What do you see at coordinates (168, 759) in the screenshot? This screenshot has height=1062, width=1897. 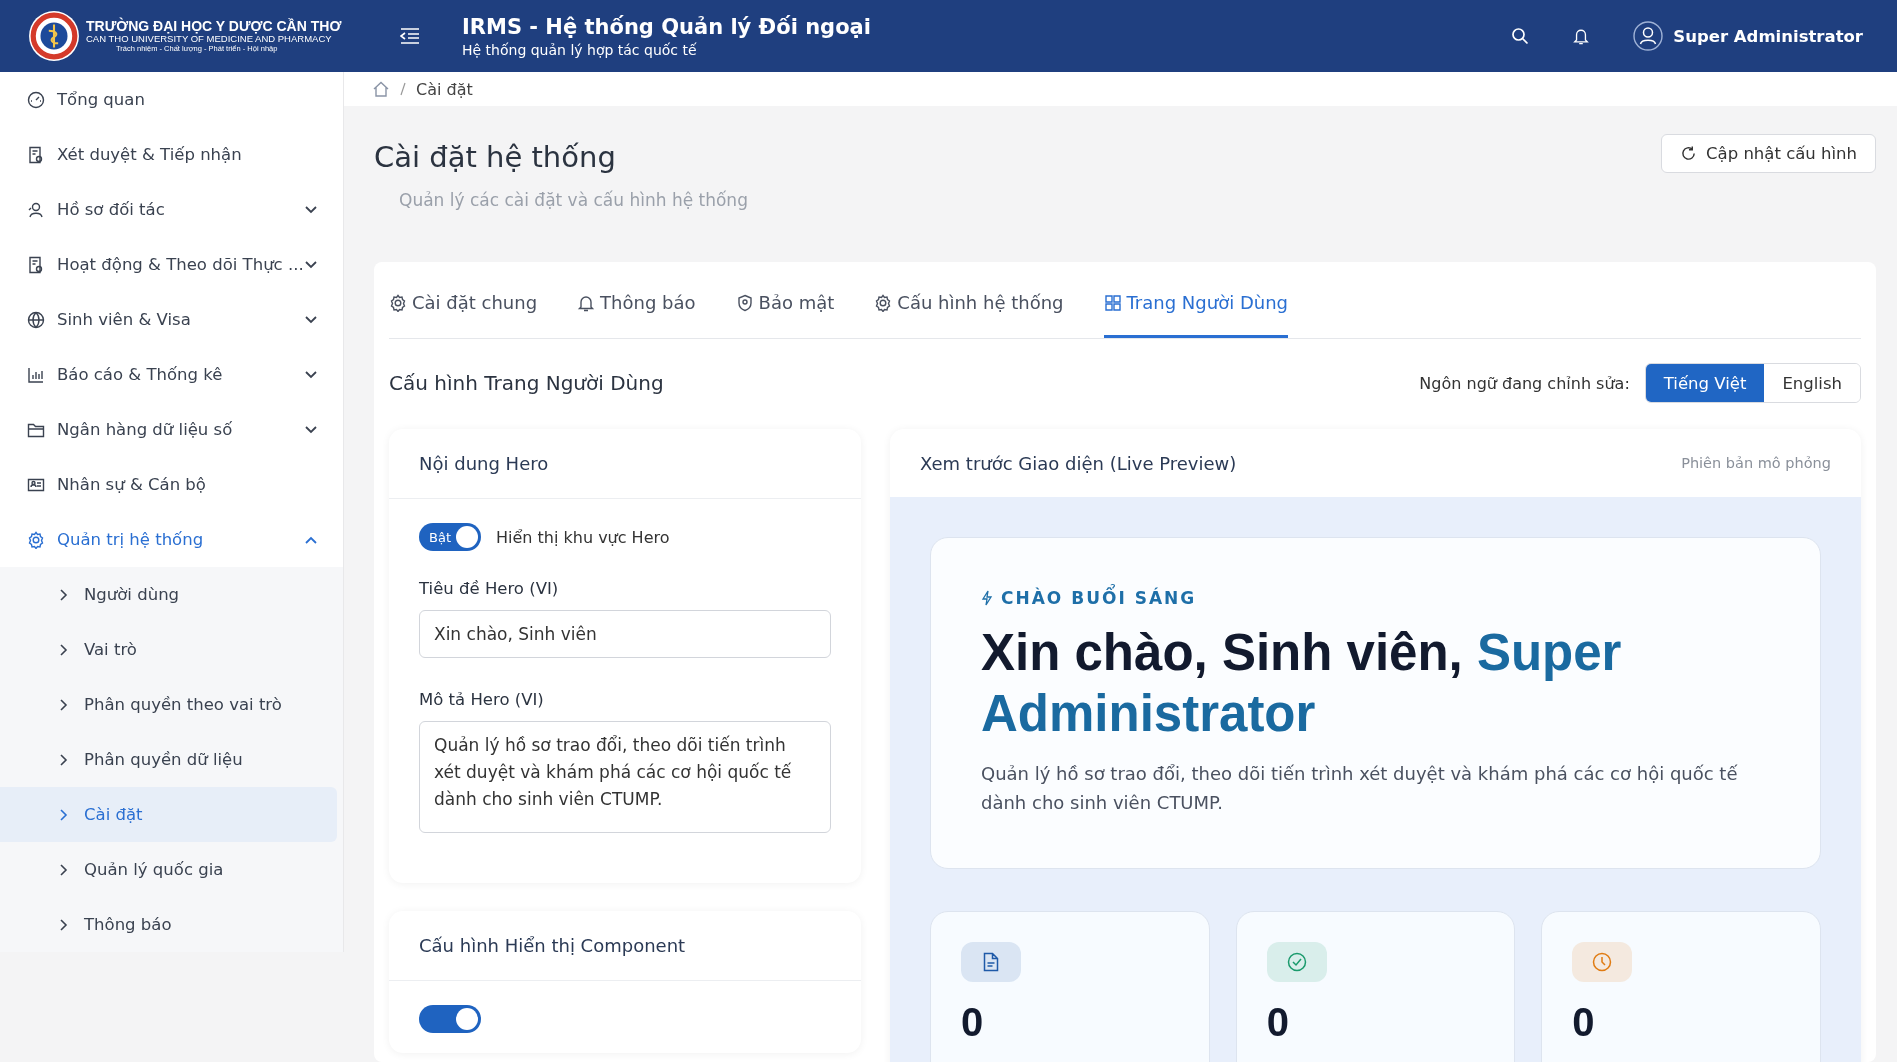 I see `sidebar-subitem: Phân quyền dữ liệu` at bounding box center [168, 759].